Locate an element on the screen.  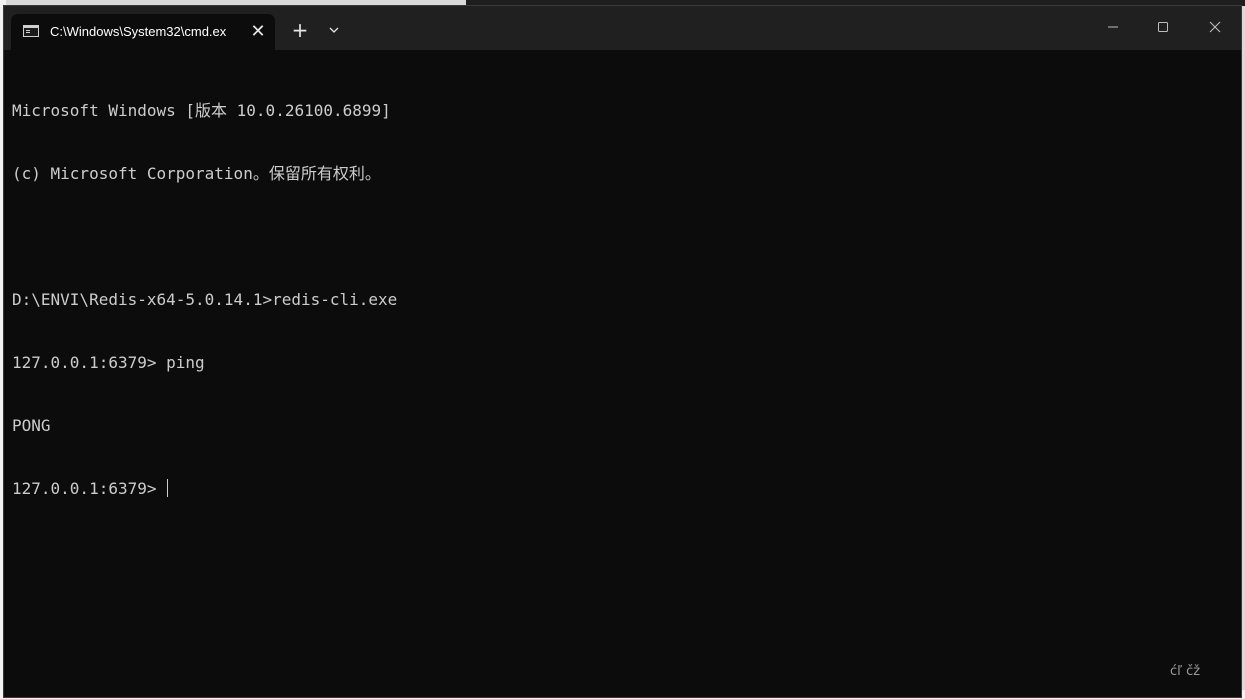
text-cursor is located at coordinates (168, 488).